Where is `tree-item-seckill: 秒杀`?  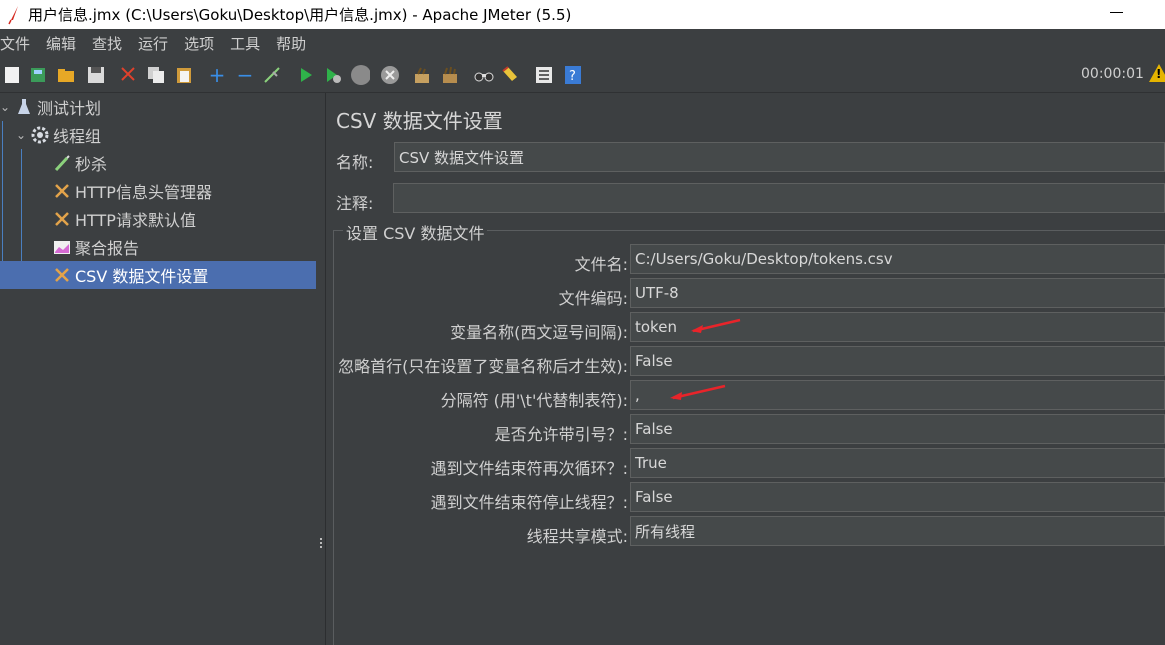 tree-item-seckill: 秒杀 is located at coordinates (79, 163).